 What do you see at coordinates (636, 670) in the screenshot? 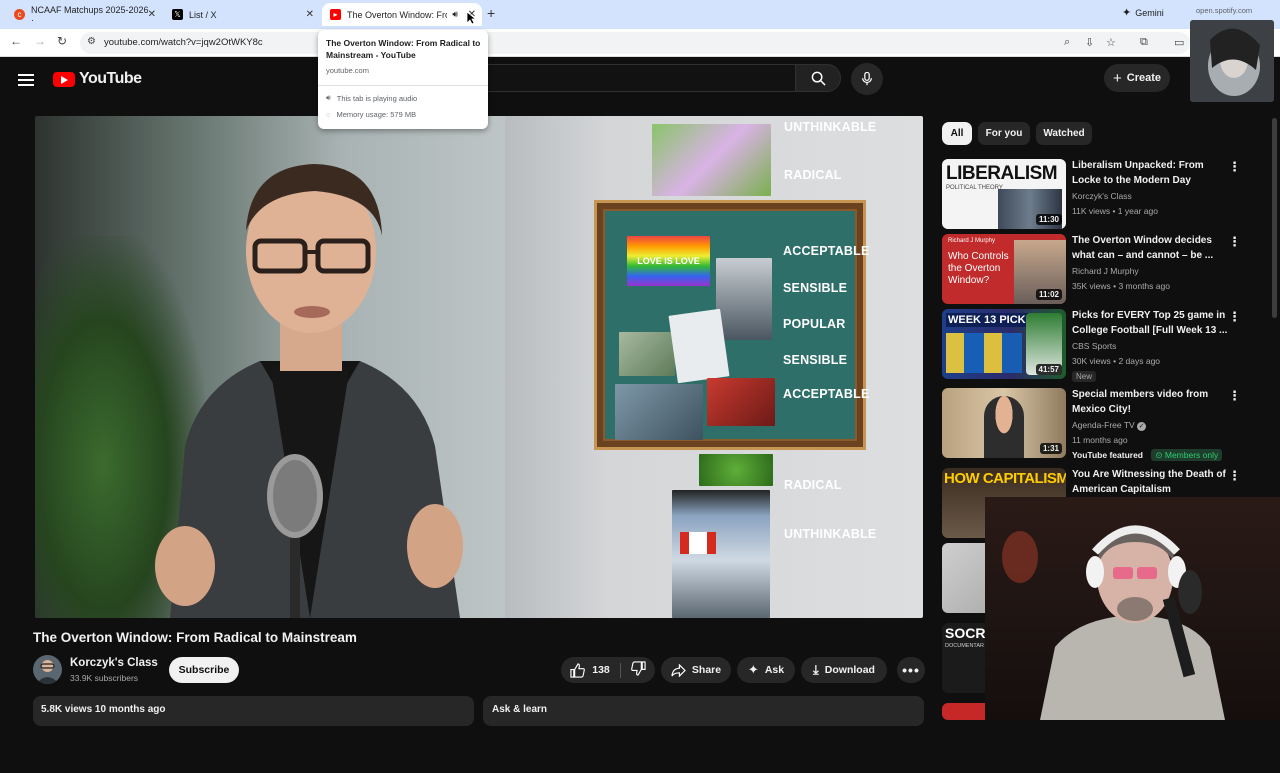
I see `dislike-button` at bounding box center [636, 670].